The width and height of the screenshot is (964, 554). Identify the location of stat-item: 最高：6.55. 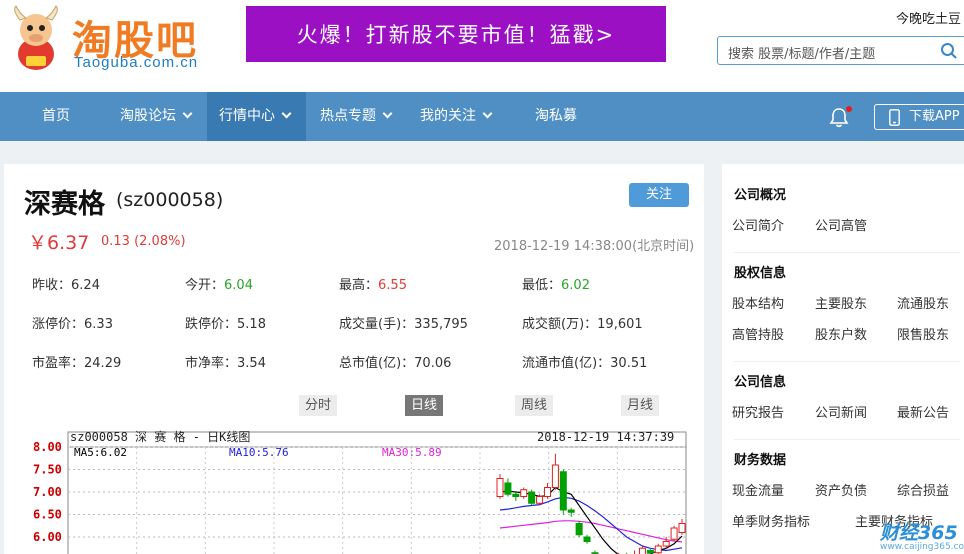
(373, 283).